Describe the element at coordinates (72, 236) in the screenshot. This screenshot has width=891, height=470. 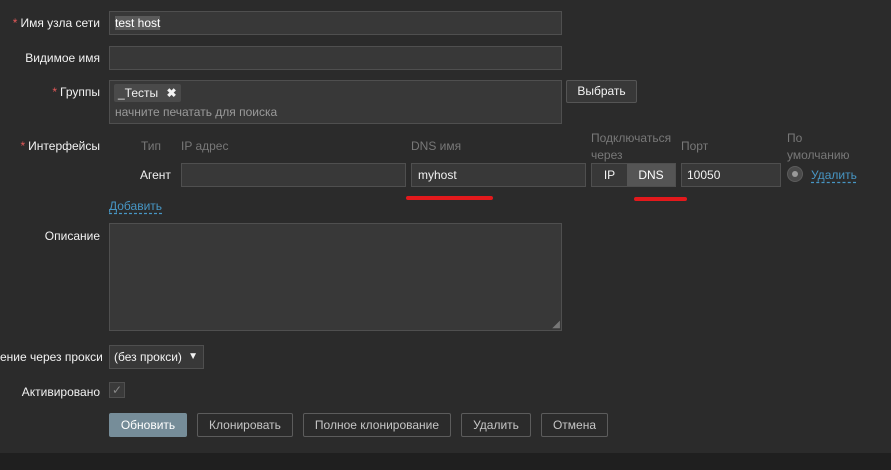
I see `description-label: Описание` at that location.